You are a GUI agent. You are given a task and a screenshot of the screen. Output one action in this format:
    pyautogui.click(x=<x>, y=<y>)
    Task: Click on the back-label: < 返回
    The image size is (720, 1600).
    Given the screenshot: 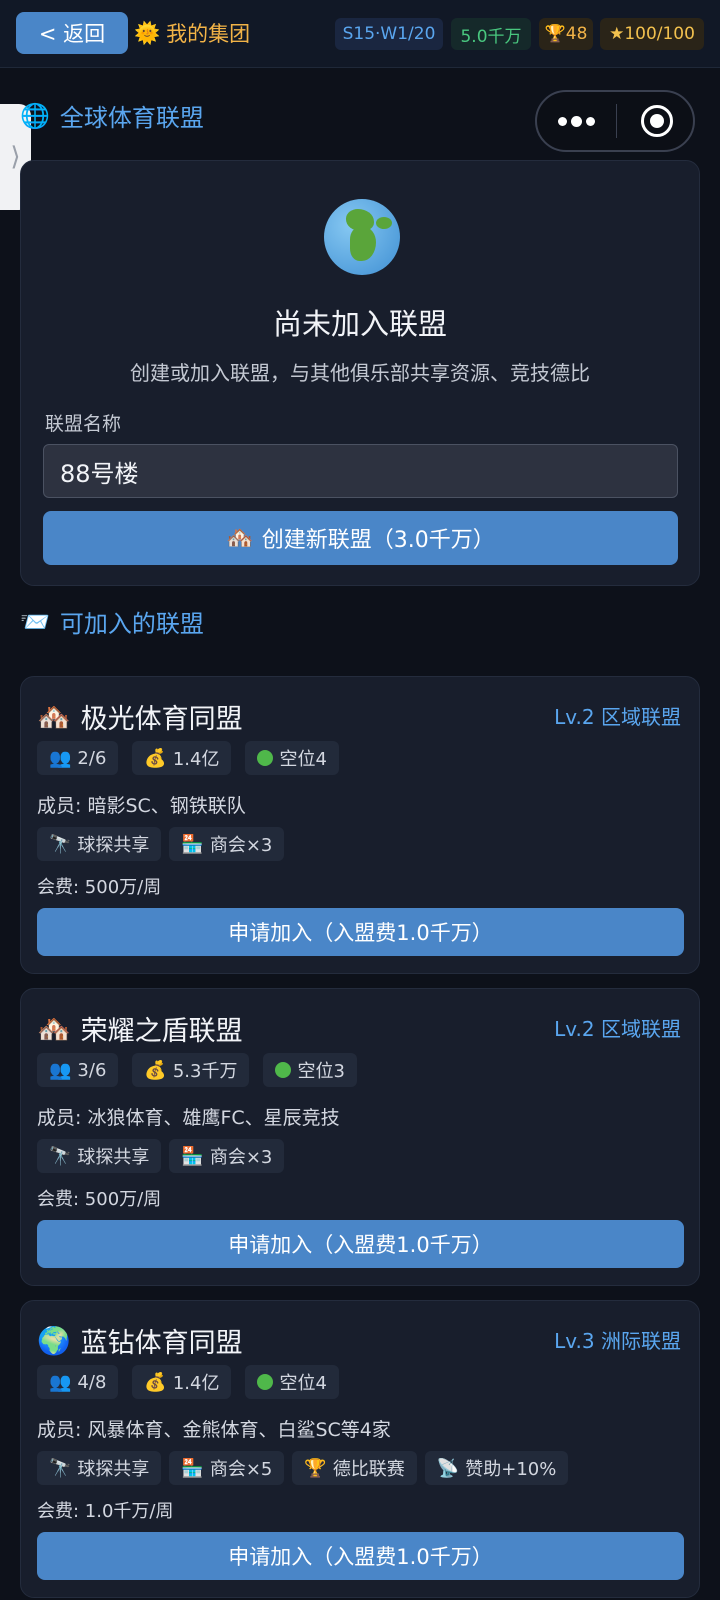 What is the action you would take?
    pyautogui.click(x=72, y=34)
    